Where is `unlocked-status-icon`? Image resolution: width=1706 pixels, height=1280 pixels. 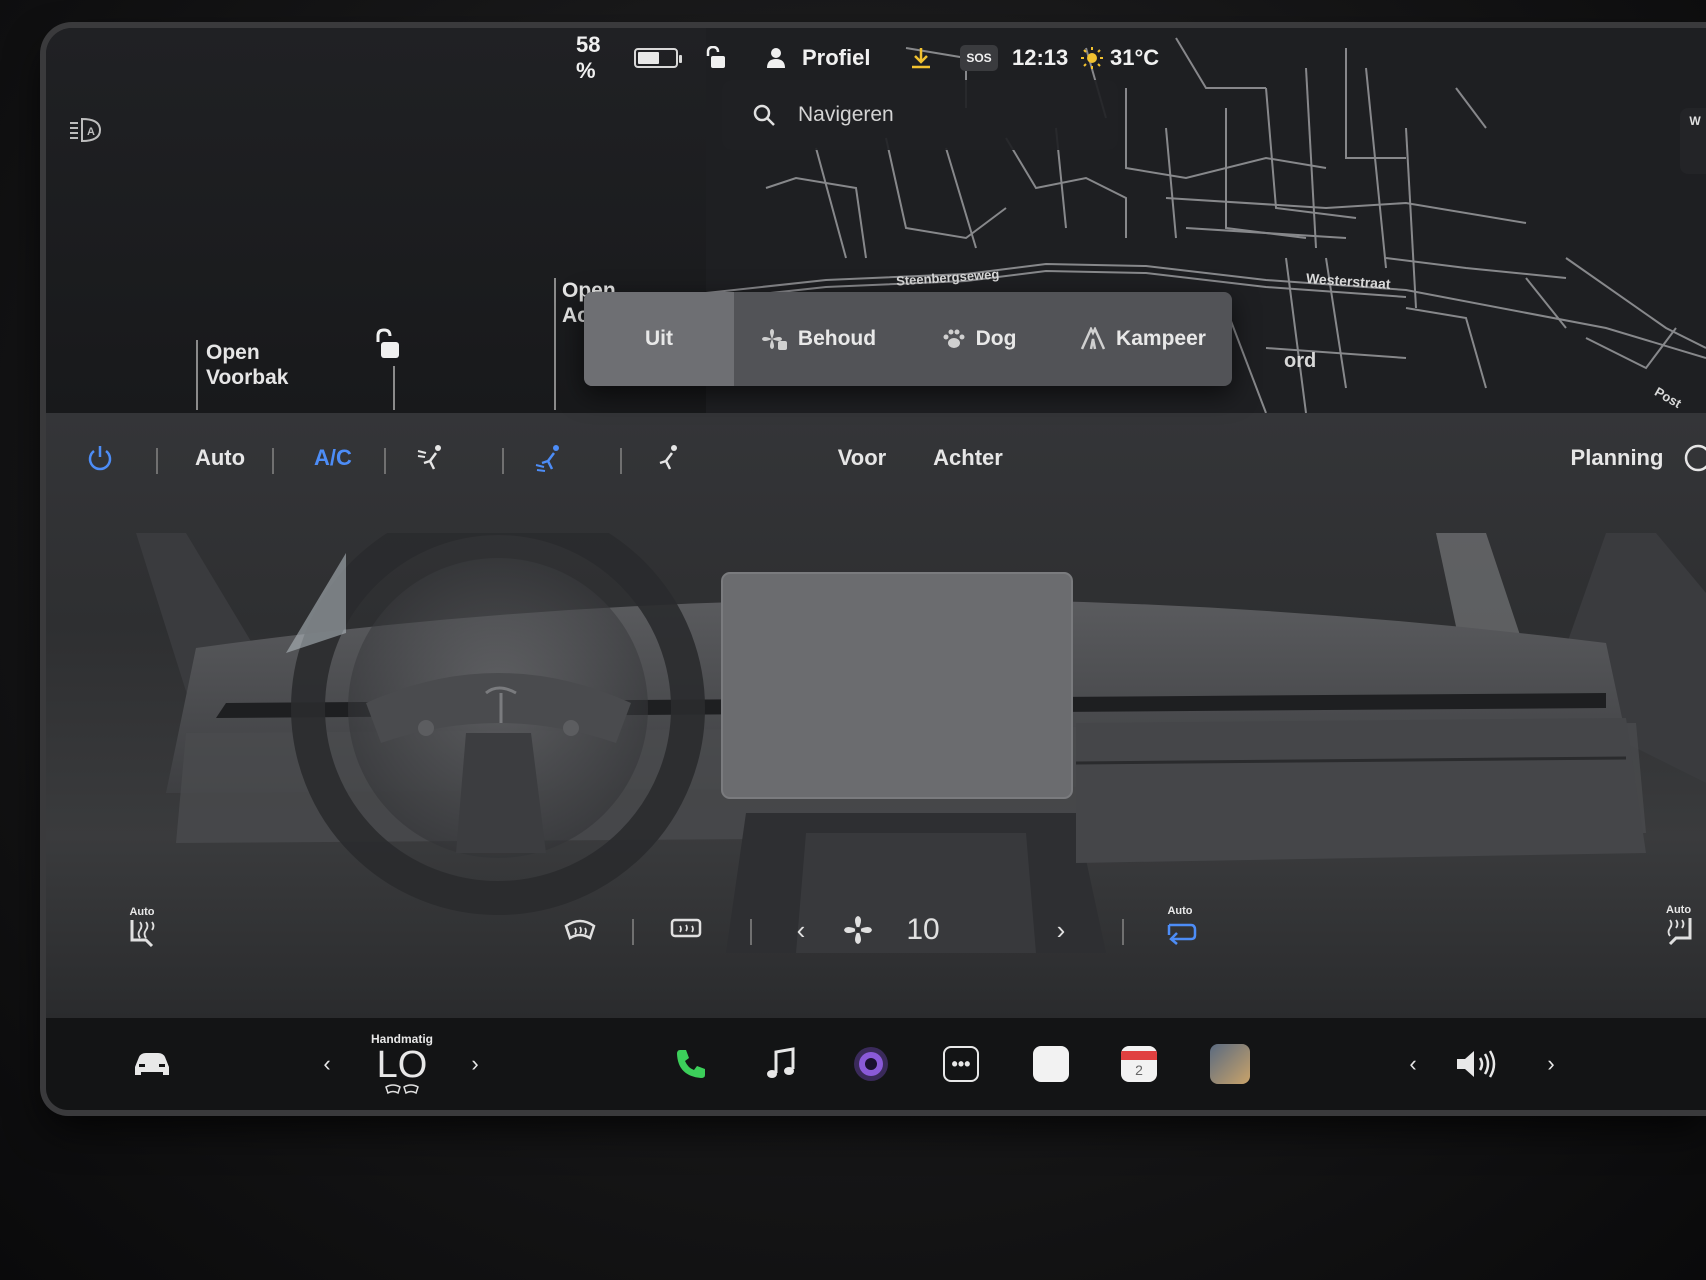 unlocked-status-icon is located at coordinates (715, 58).